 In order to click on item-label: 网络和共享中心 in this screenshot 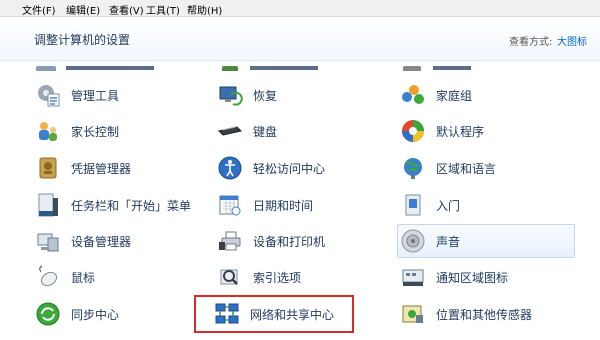, I will do `click(292, 314)`.